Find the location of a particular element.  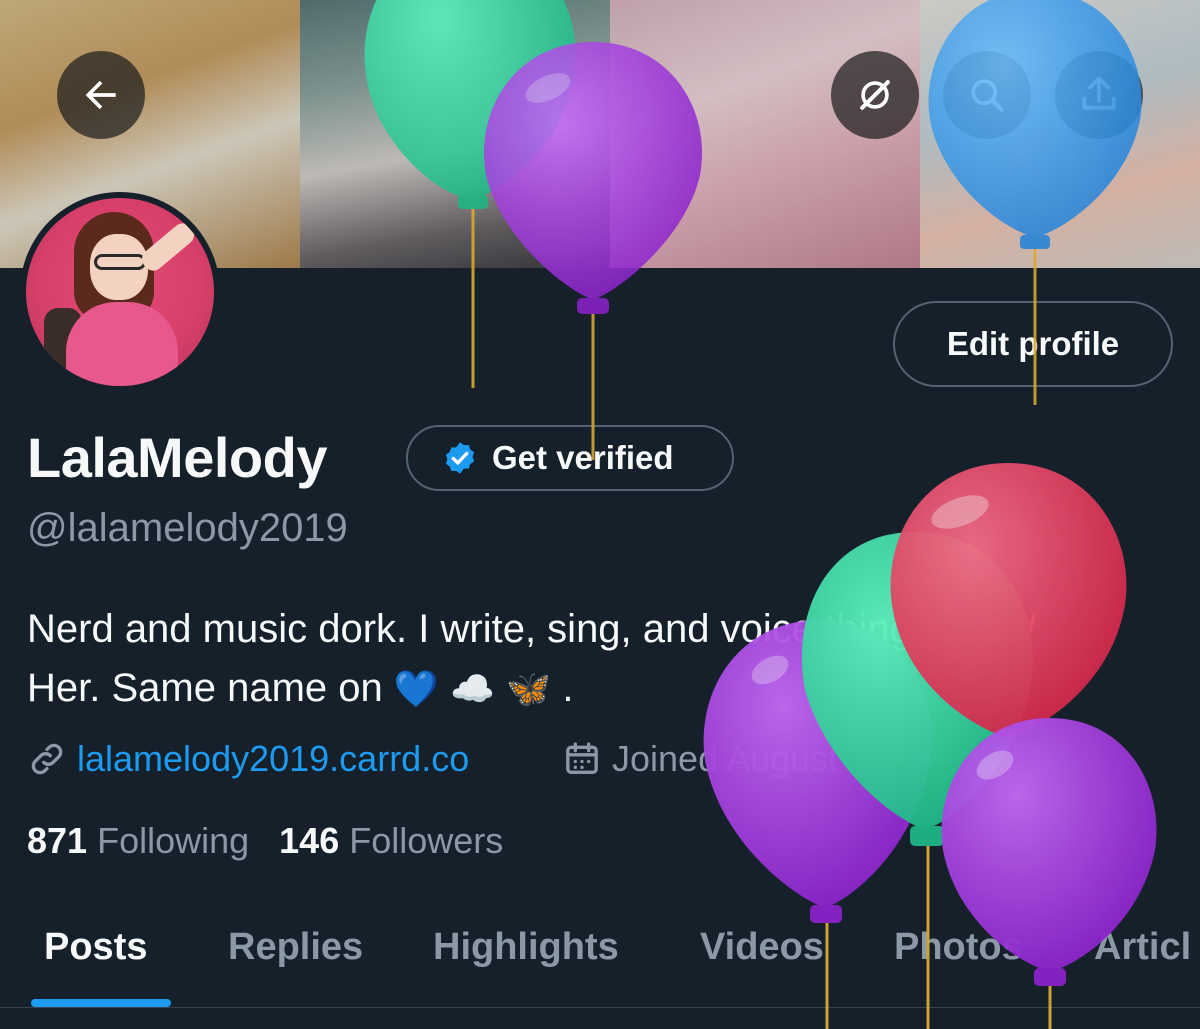

bio-text: . is located at coordinates (568, 688).